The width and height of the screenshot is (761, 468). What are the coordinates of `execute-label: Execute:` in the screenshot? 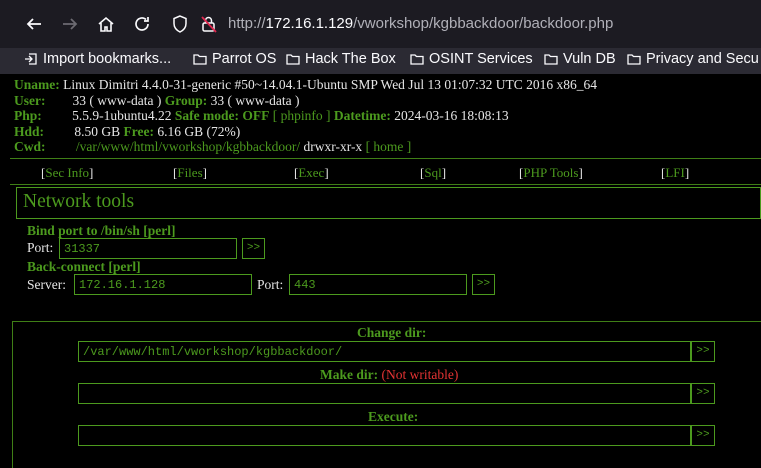 It's located at (393, 416).